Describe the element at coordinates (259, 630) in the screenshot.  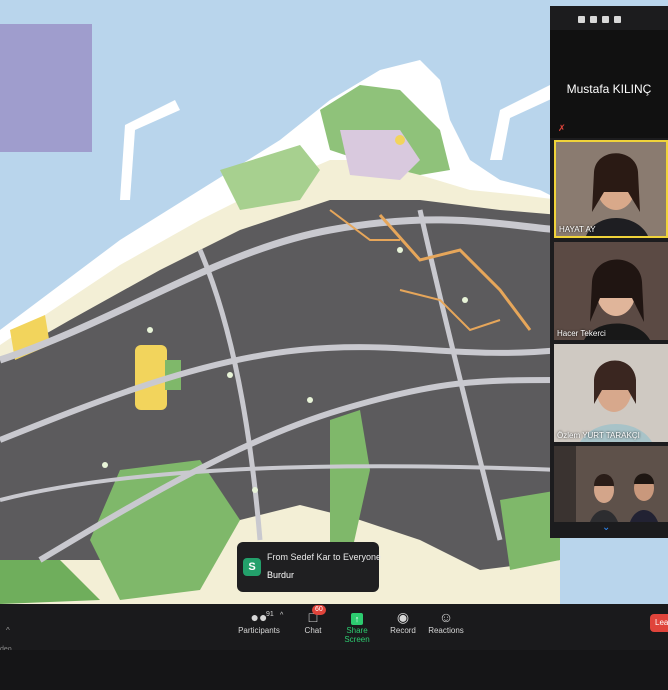
I see `participants-label: Participants` at that location.